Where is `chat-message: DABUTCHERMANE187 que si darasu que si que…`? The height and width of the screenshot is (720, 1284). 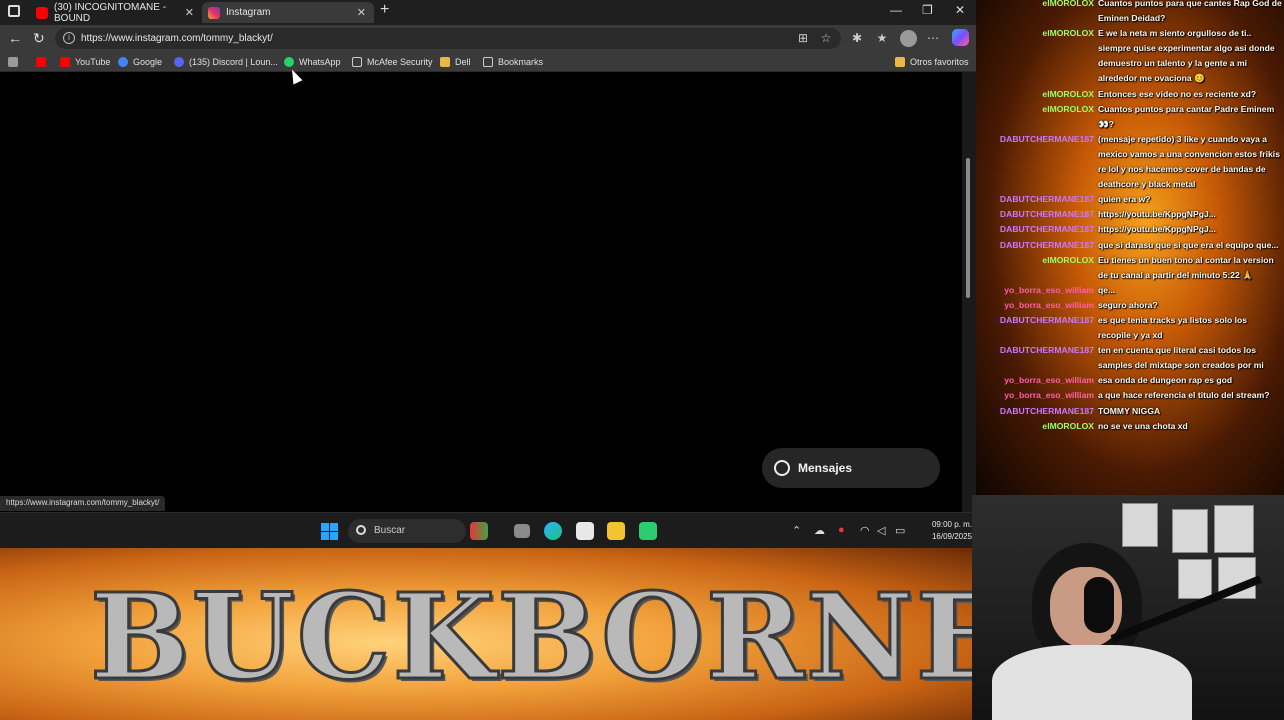 chat-message: DABUTCHERMANE187 que si darasu que si que… is located at coordinates (1130, 245).